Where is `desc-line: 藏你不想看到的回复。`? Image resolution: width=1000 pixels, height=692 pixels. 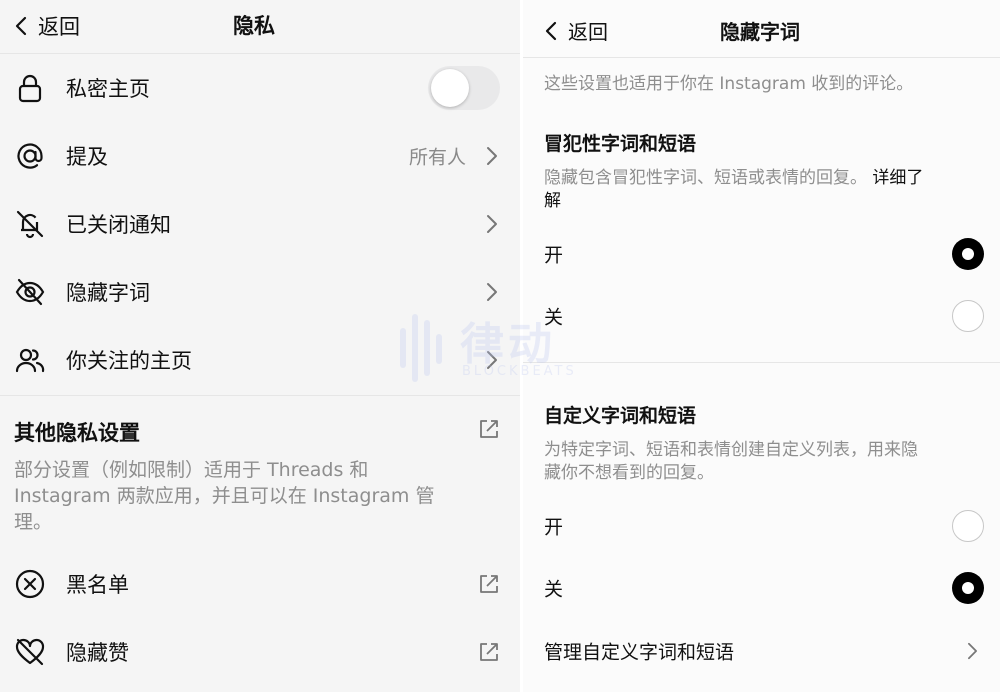
desc-line: 藏你不想看到的回复。 is located at coordinates (629, 473).